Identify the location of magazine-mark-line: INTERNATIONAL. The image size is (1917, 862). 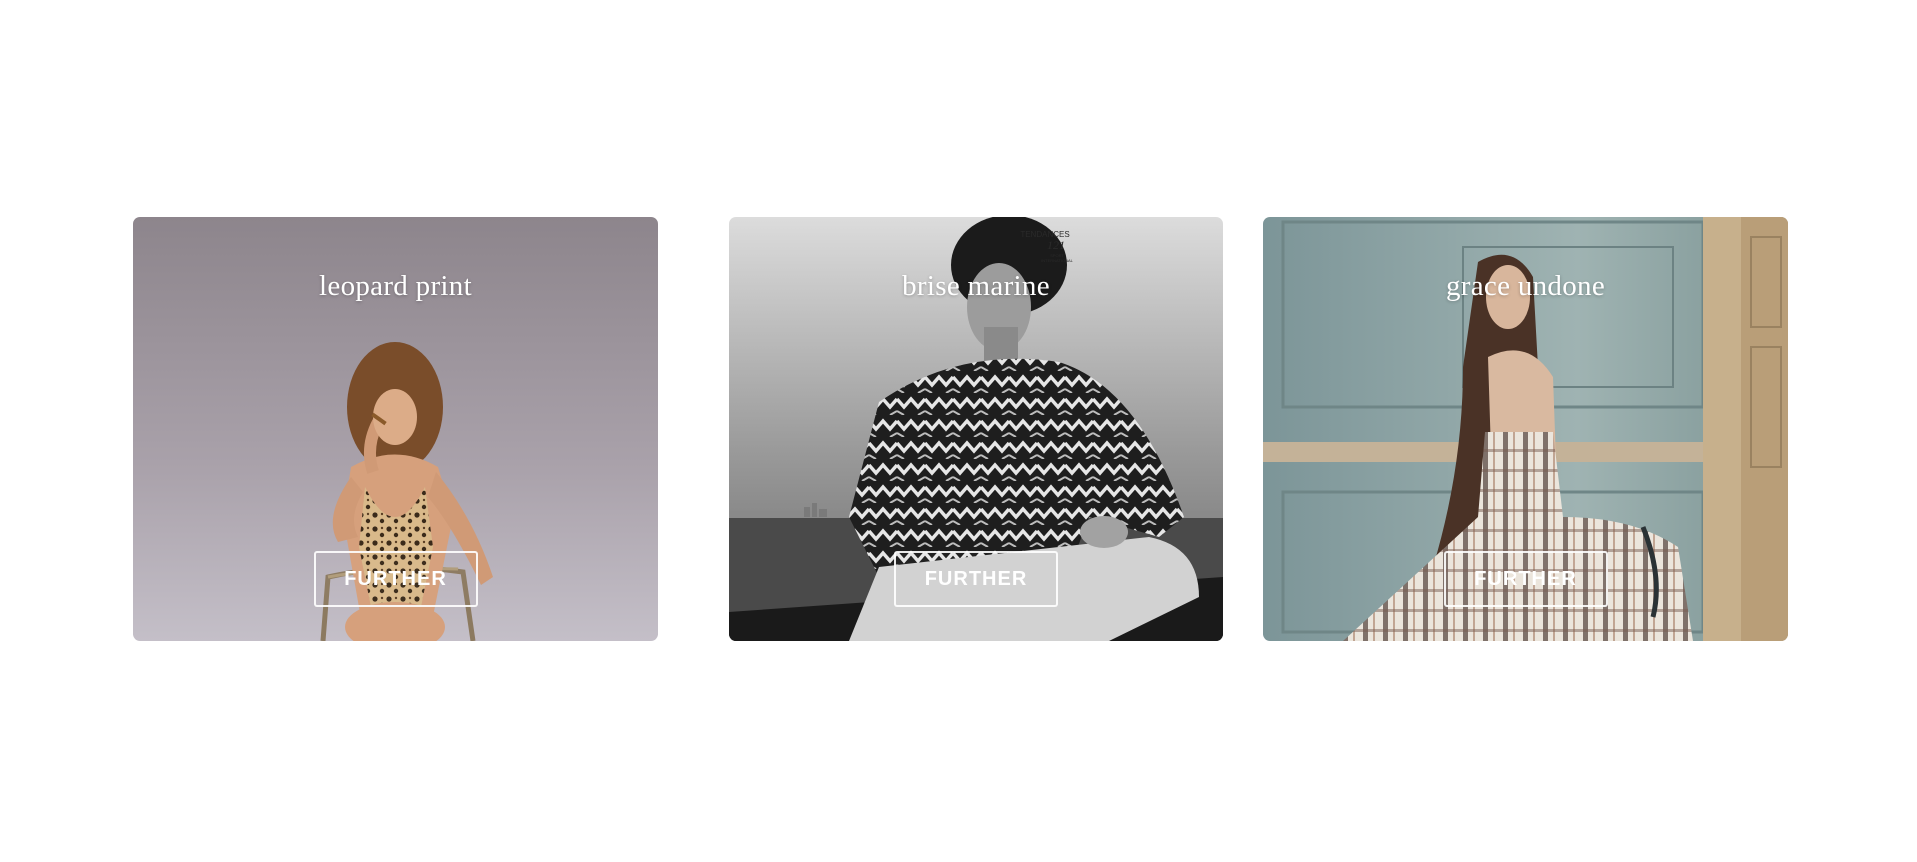
(1057, 260).